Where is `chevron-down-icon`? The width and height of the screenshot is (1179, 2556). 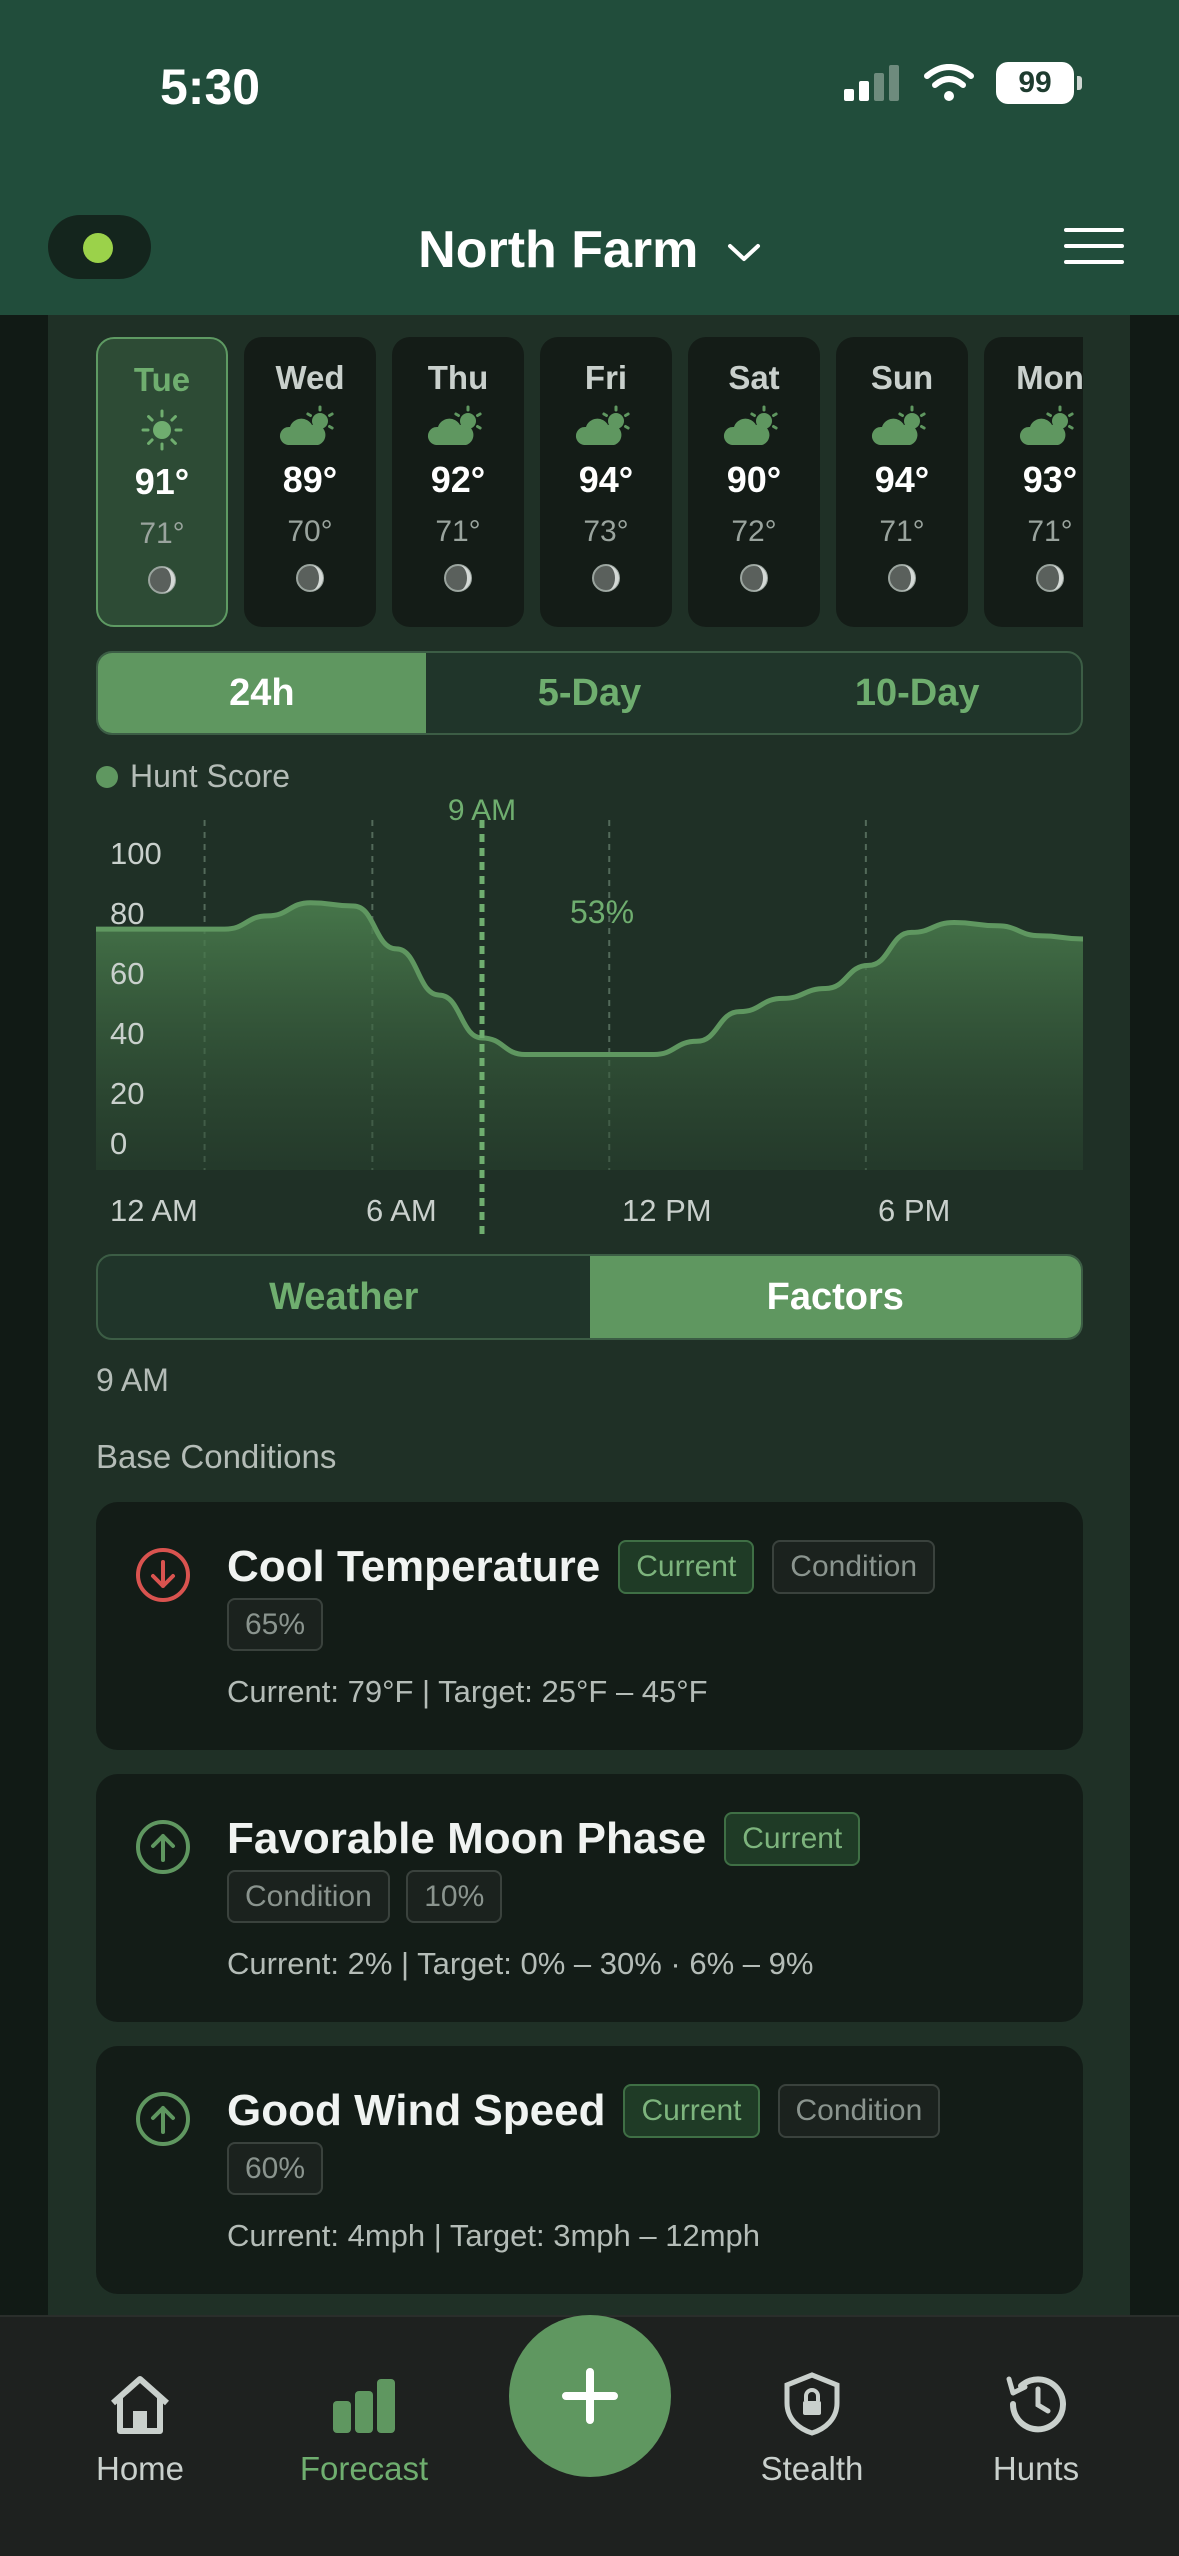
chevron-down-icon is located at coordinates (743, 253).